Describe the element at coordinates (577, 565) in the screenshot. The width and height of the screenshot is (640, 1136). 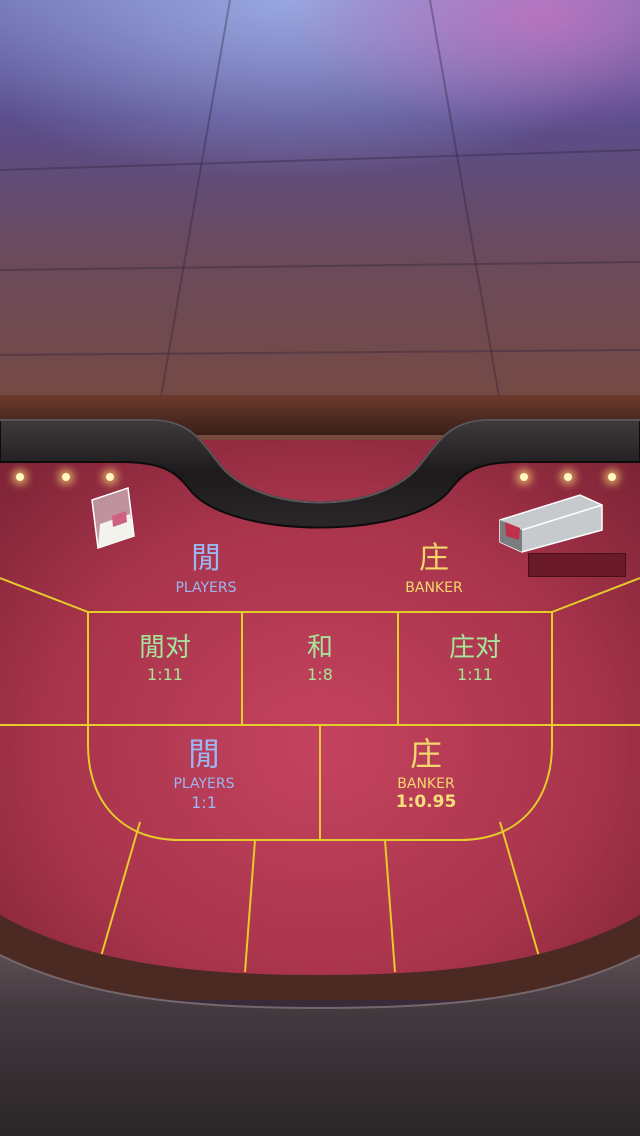
I see `card-shoe-status-panel` at that location.